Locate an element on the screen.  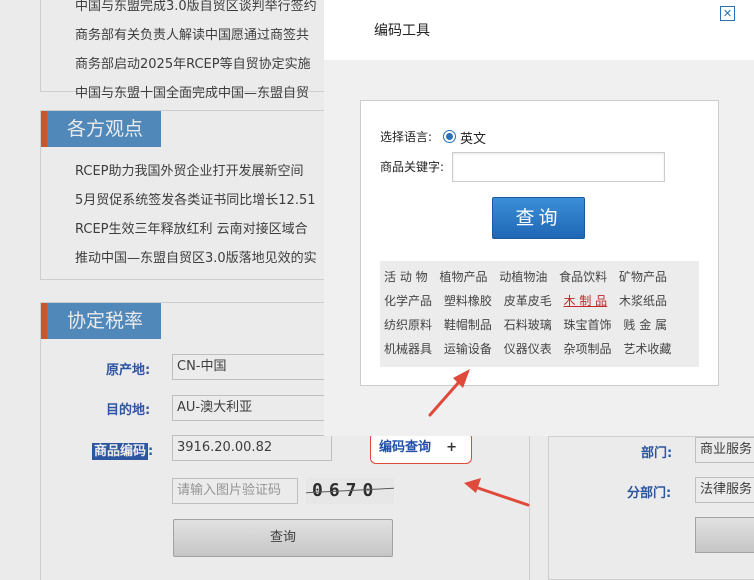
arrow-left-line is located at coordinates (500, 495).